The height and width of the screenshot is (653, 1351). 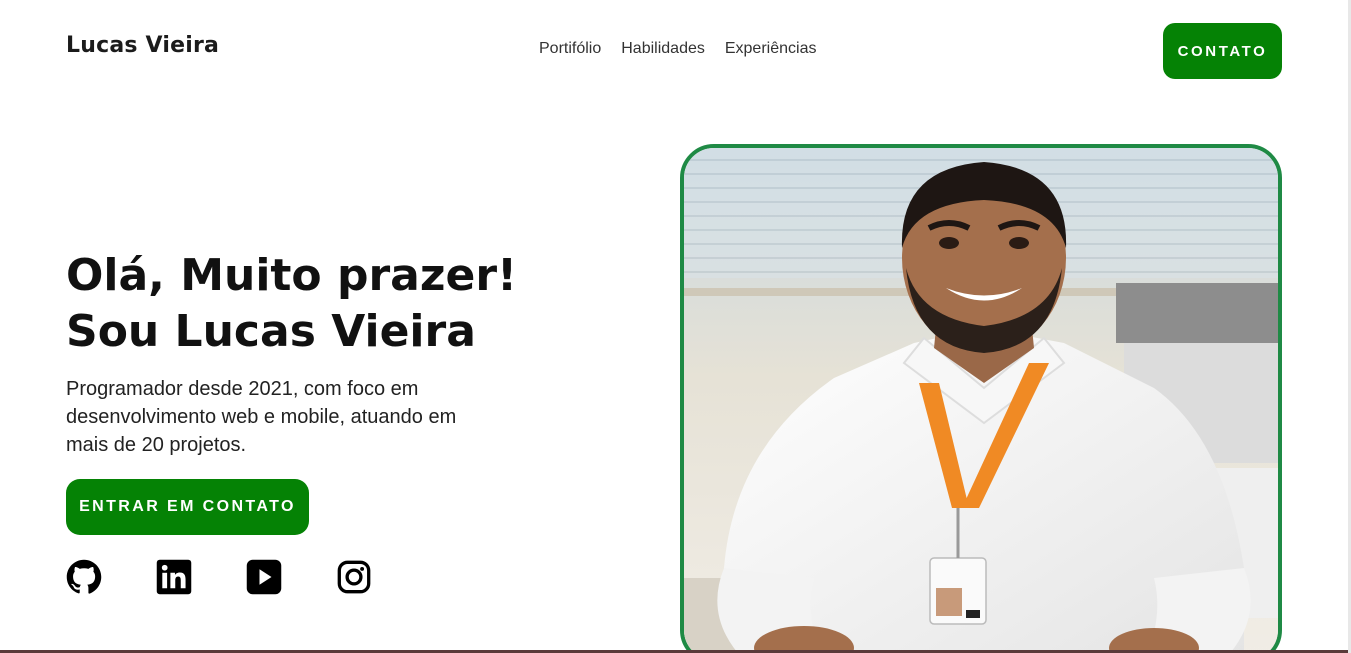 What do you see at coordinates (346, 304) in the screenshot?
I see `hero-title: Olá, Muito prazer! Sou Lucas Vieira` at bounding box center [346, 304].